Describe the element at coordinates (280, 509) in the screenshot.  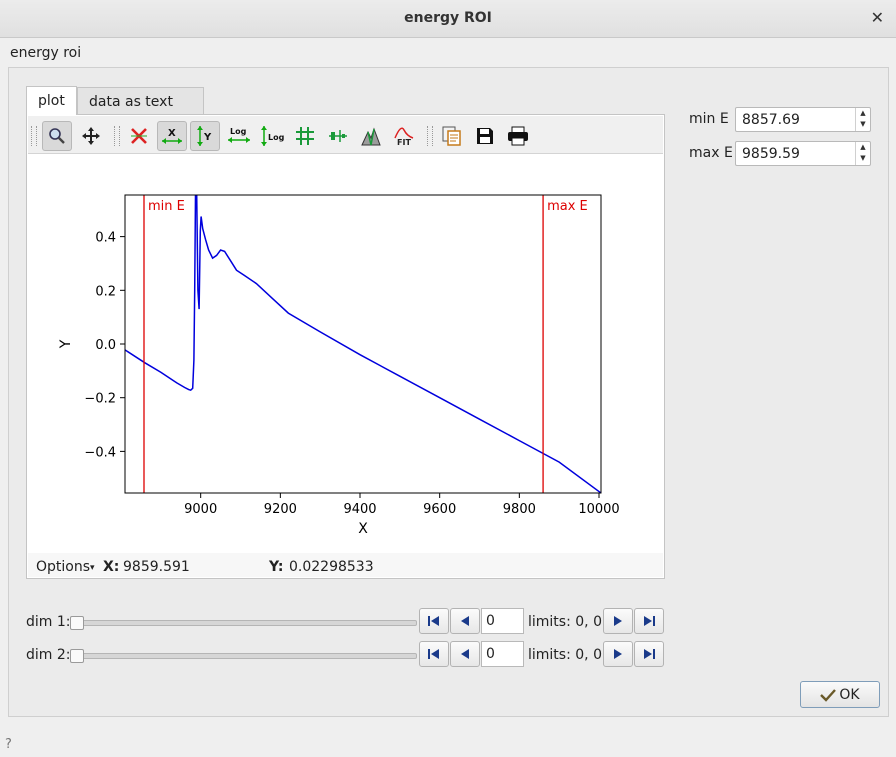
I see `x-tick-label-9200: 9200` at that location.